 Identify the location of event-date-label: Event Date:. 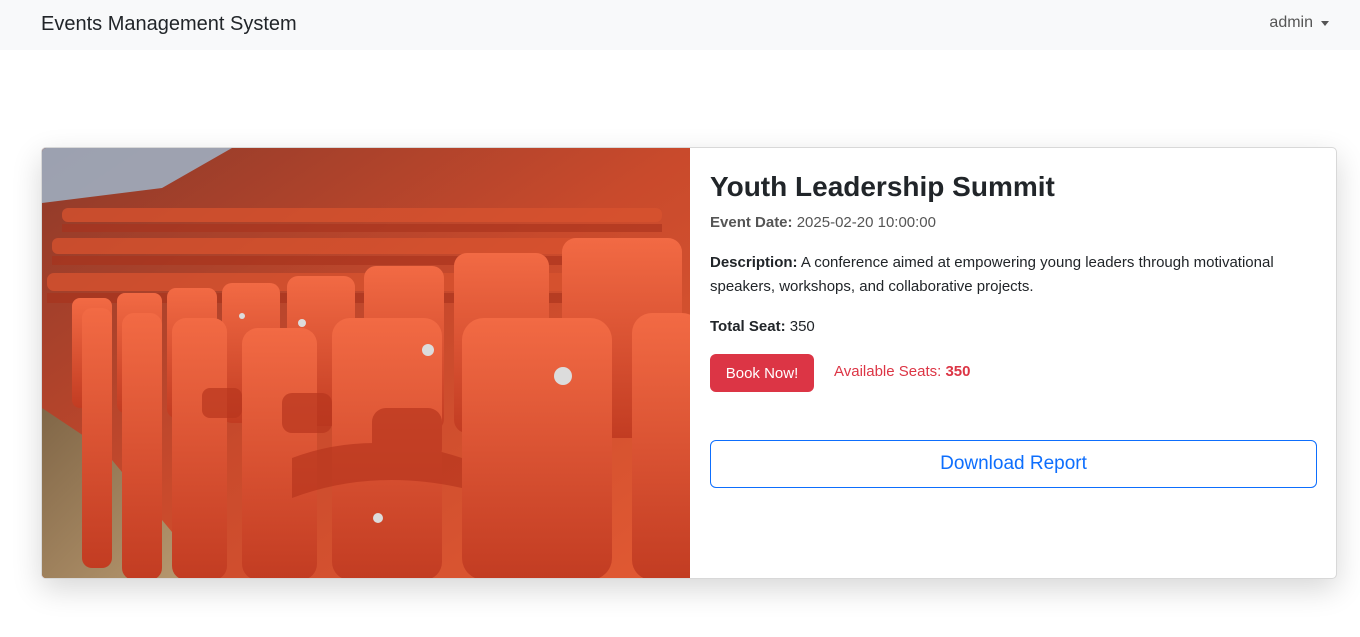
(751, 222).